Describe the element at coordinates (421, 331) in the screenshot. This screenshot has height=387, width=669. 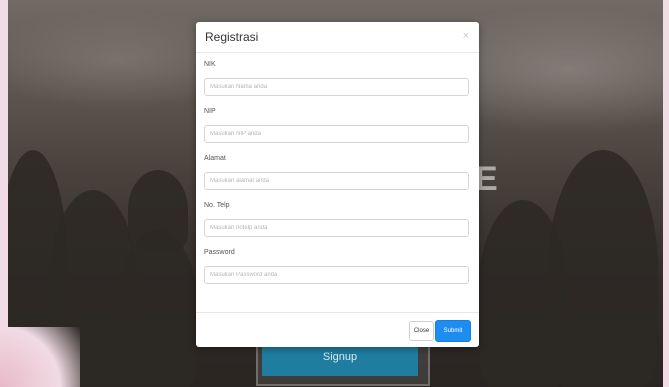
I see `close-button: Close` at that location.